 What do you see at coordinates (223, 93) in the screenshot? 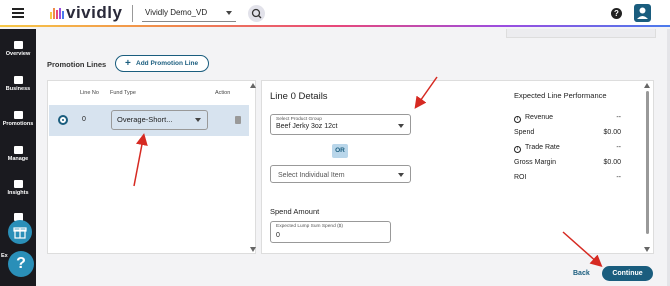
I see `column-header-action: Action` at bounding box center [223, 93].